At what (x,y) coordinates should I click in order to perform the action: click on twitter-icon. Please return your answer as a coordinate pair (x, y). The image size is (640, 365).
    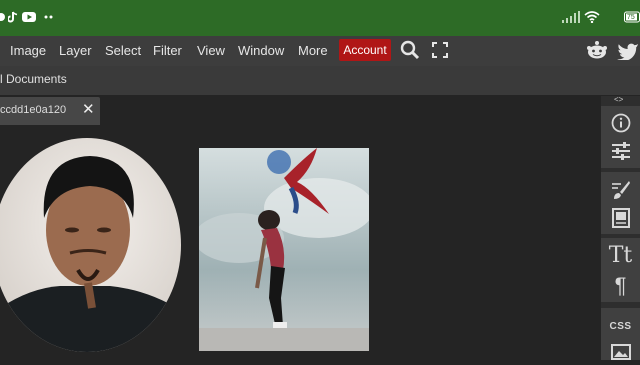
    Looking at the image, I should click on (628, 53).